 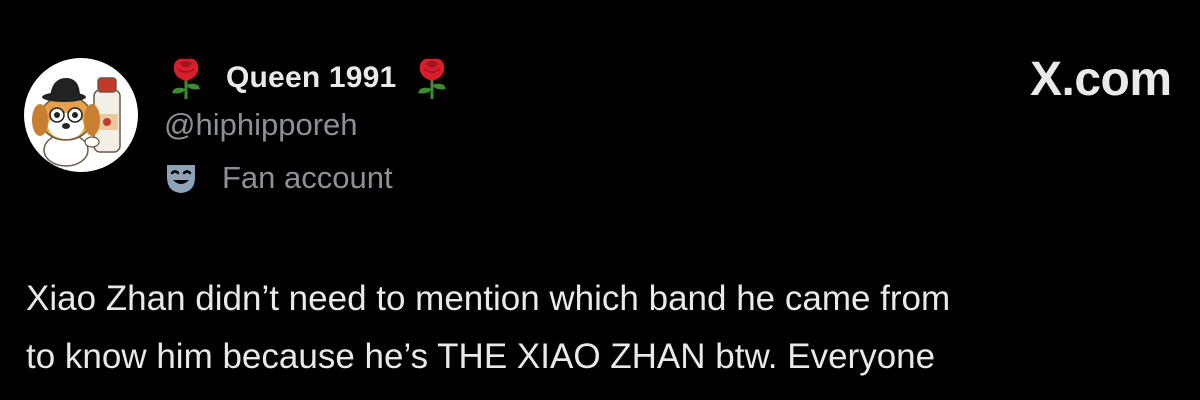 What do you see at coordinates (261, 125) in the screenshot?
I see `user-handle: @hiphipporeh` at bounding box center [261, 125].